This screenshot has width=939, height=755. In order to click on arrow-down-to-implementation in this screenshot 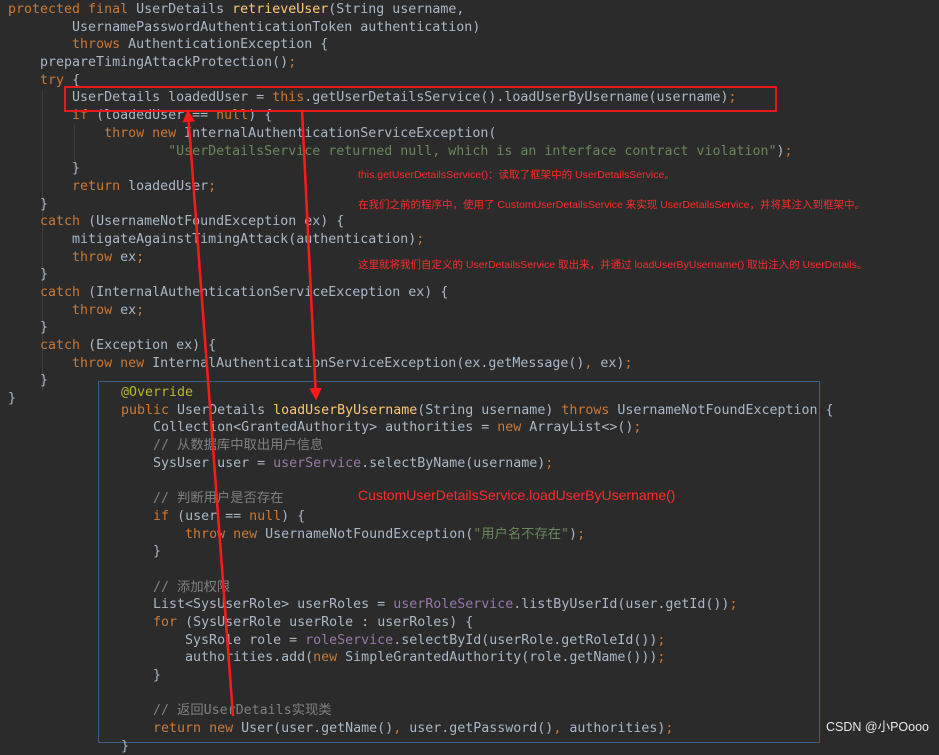, I will do `click(311, 255)`.